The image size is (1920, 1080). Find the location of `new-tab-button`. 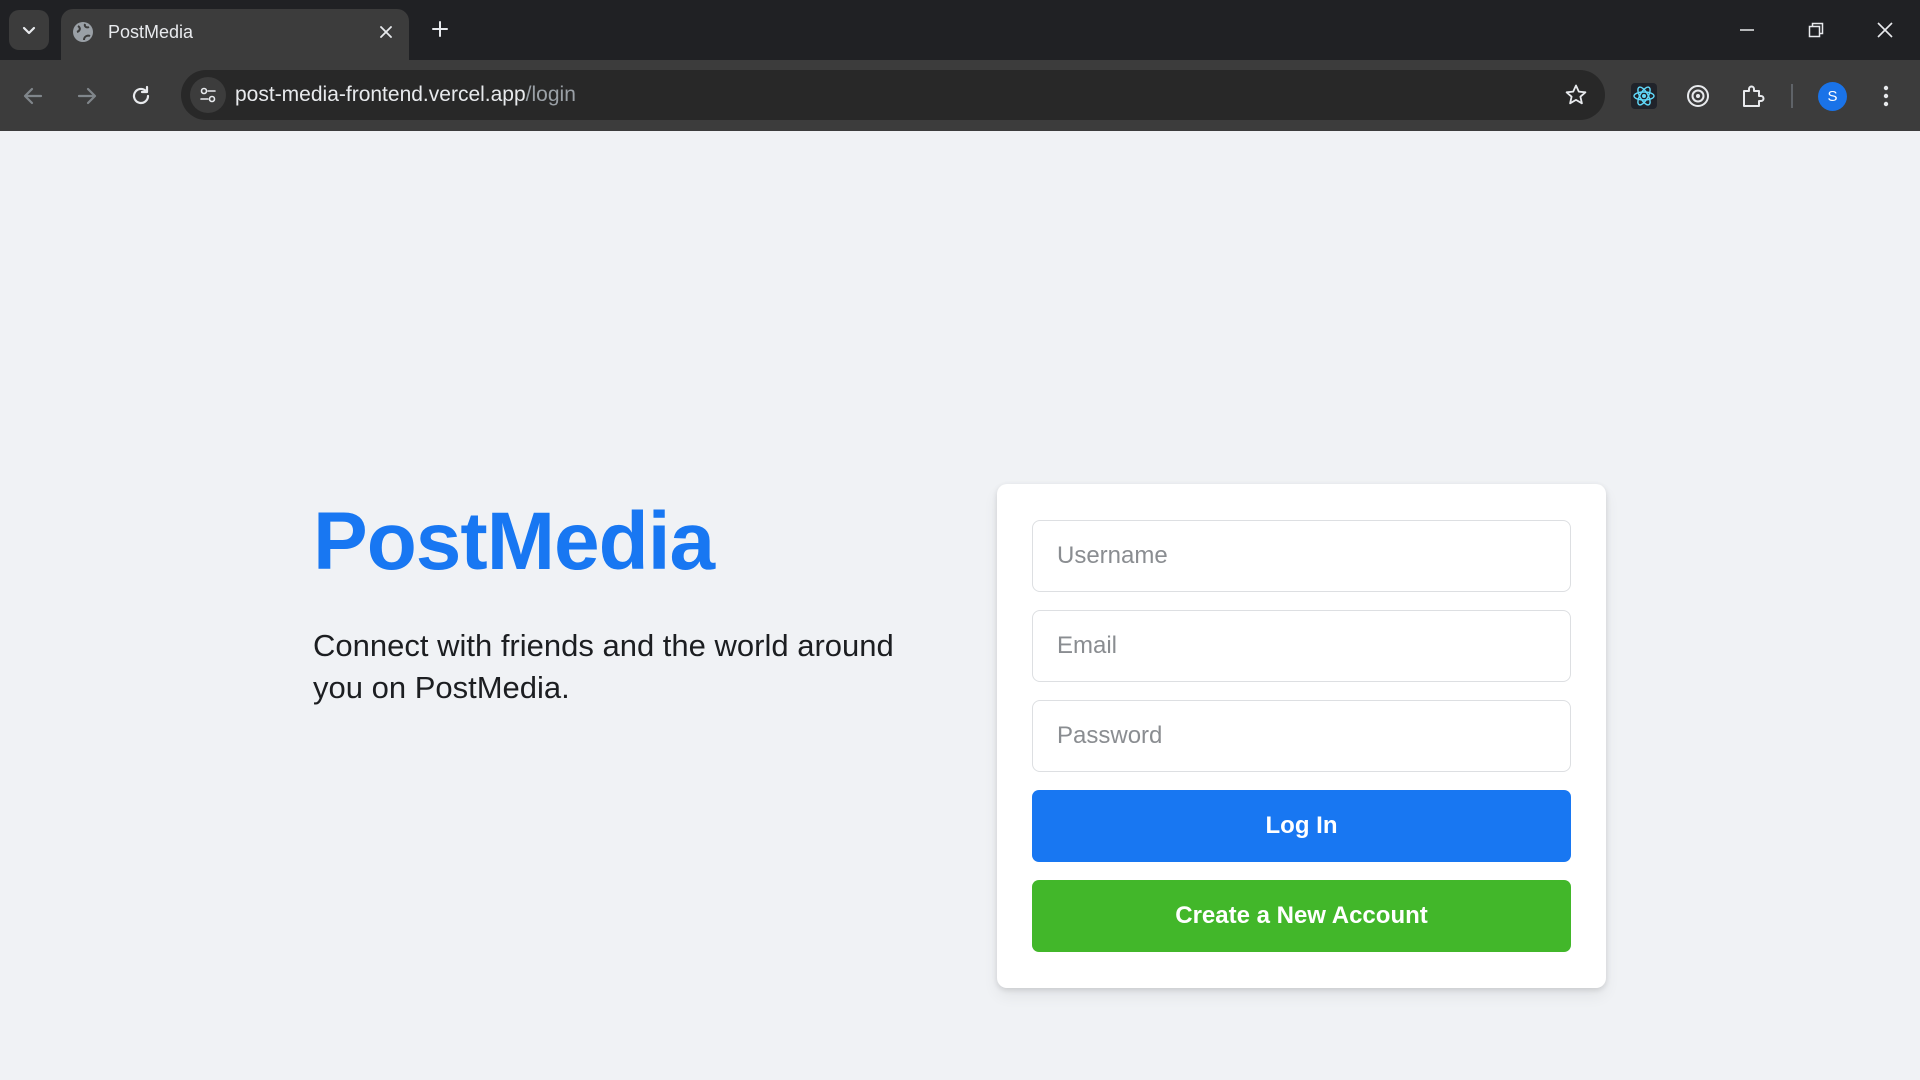

new-tab-button is located at coordinates (440, 29).